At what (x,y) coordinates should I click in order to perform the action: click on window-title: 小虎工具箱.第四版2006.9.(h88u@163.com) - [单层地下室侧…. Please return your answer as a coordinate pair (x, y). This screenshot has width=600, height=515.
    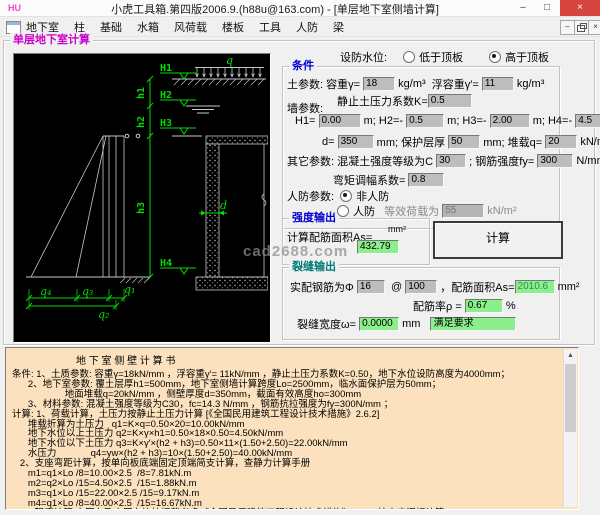
    Looking at the image, I should click on (275, 10).